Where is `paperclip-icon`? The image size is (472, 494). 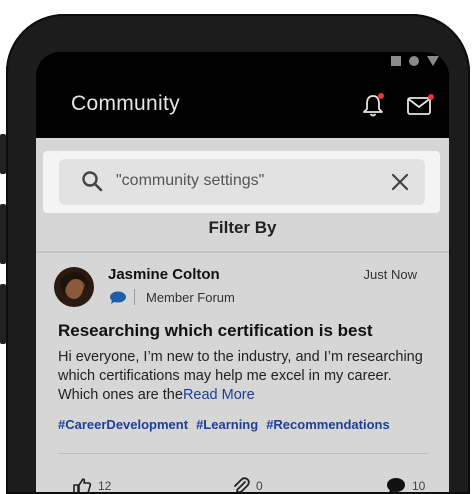
paperclip-icon is located at coordinates (242, 484).